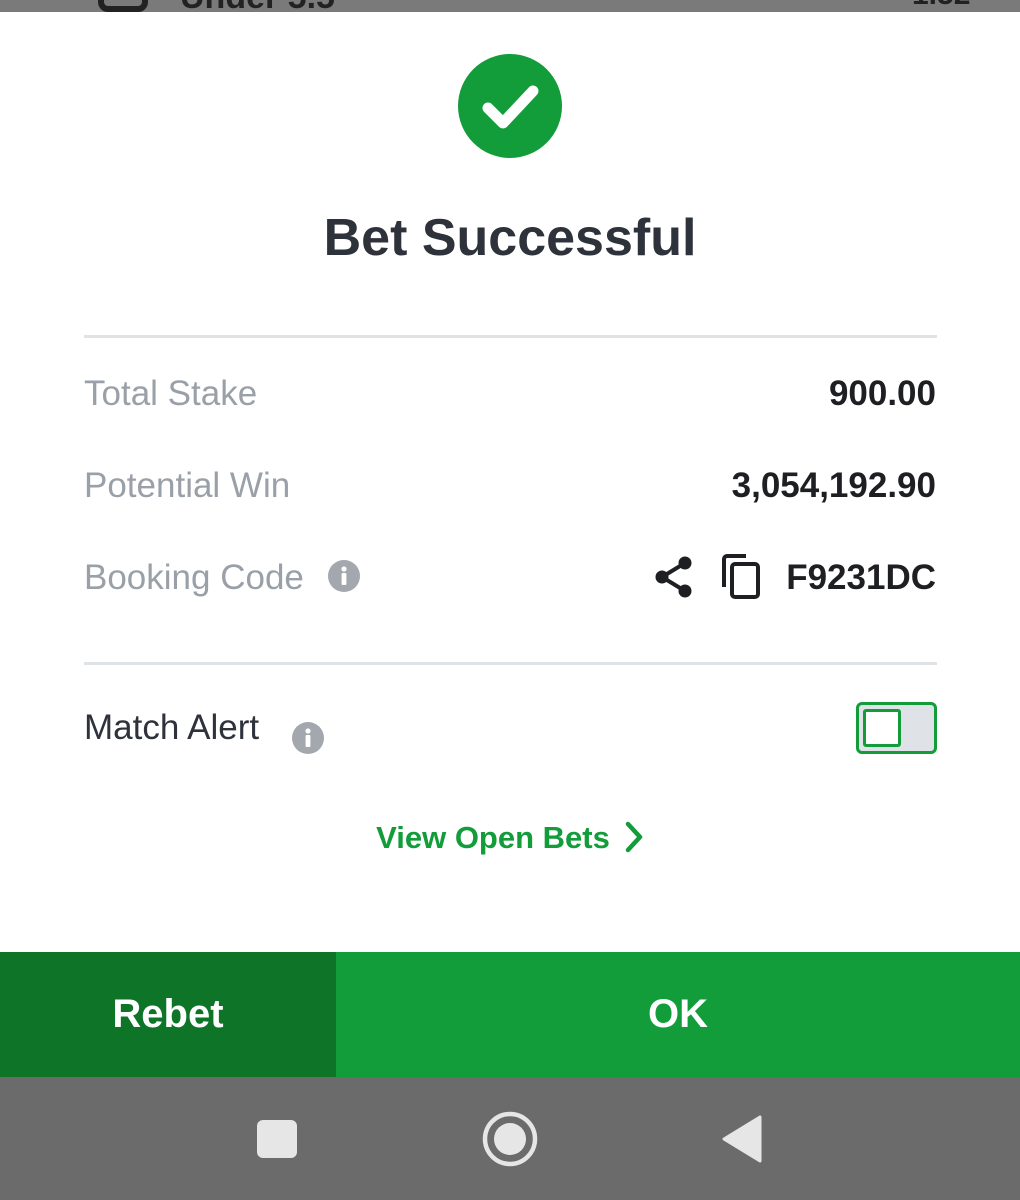 The image size is (1020, 1200). What do you see at coordinates (257, 6) in the screenshot?
I see `background-market-label: Under 5.5` at bounding box center [257, 6].